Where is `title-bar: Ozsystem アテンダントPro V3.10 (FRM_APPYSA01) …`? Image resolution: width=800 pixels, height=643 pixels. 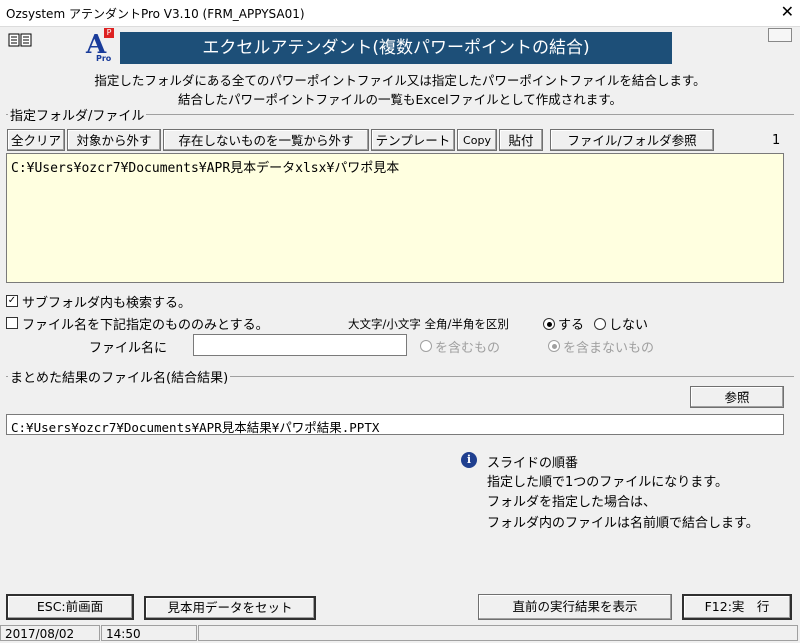 title-bar: Ozsystem アテンダントPro V3.10 (FRM_APPYSA01) … is located at coordinates (400, 13).